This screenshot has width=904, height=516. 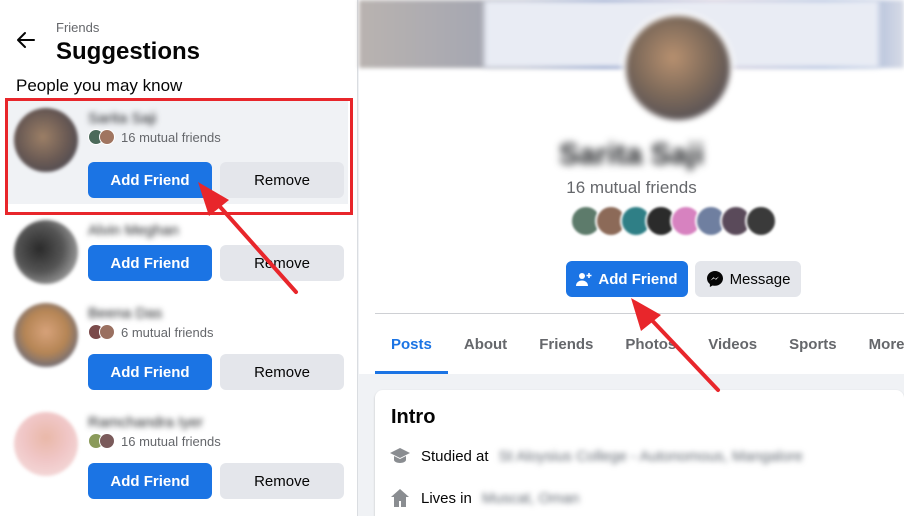 I want to click on tab-about: About, so click(x=485, y=344).